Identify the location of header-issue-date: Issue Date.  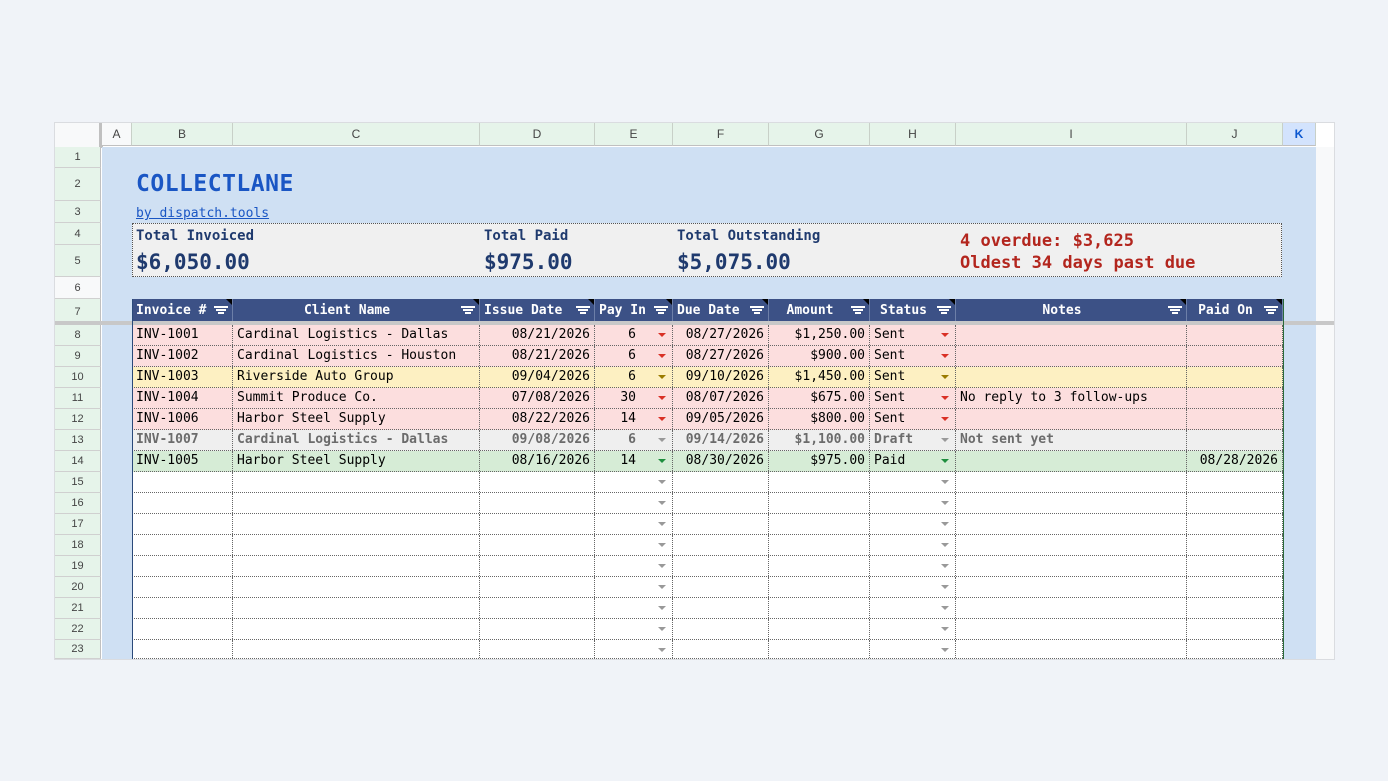
(537, 310).